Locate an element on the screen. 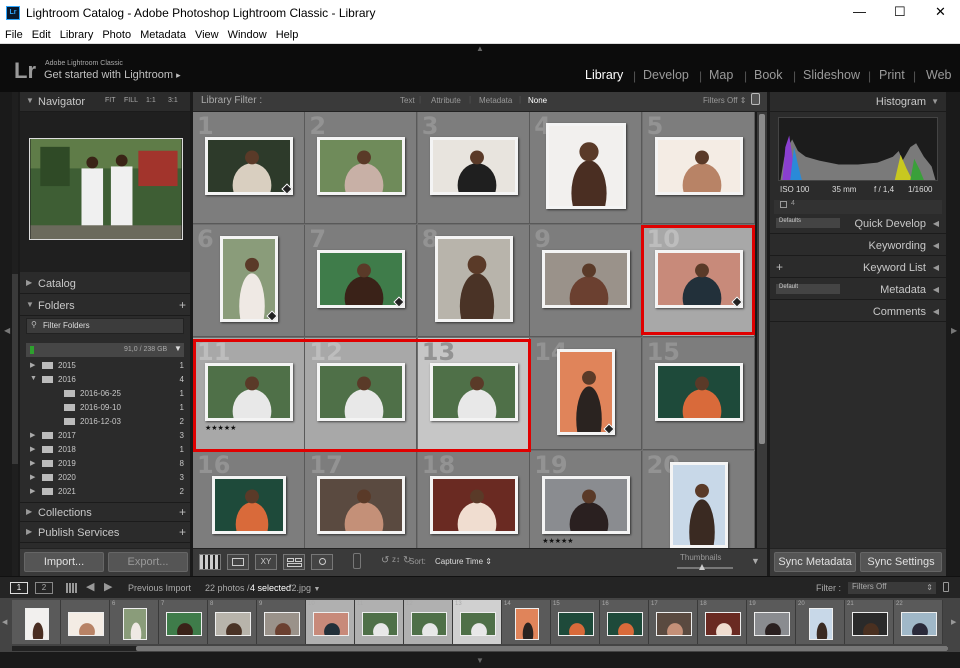 This screenshot has height=668, width=960. menu-help: Help is located at coordinates (287, 33).